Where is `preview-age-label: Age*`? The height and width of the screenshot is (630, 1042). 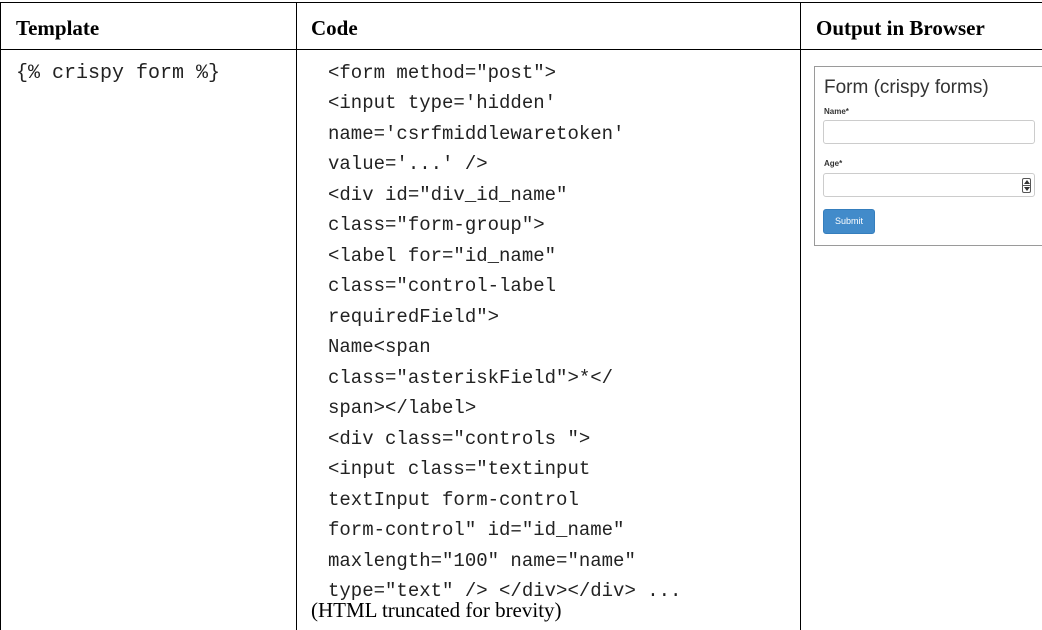
preview-age-label: Age* is located at coordinates (833, 163).